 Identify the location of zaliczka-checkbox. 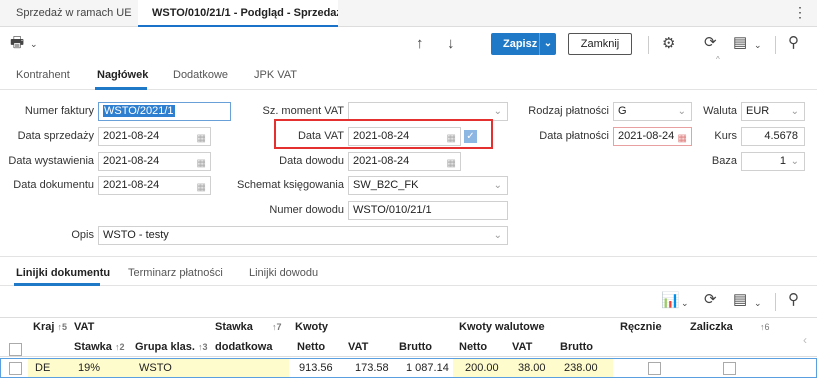
(729, 368).